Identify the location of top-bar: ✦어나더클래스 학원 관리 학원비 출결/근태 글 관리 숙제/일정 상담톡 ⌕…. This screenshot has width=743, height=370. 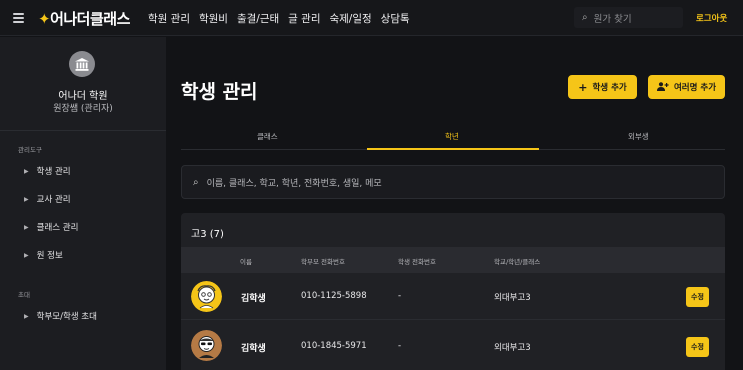
(371, 18).